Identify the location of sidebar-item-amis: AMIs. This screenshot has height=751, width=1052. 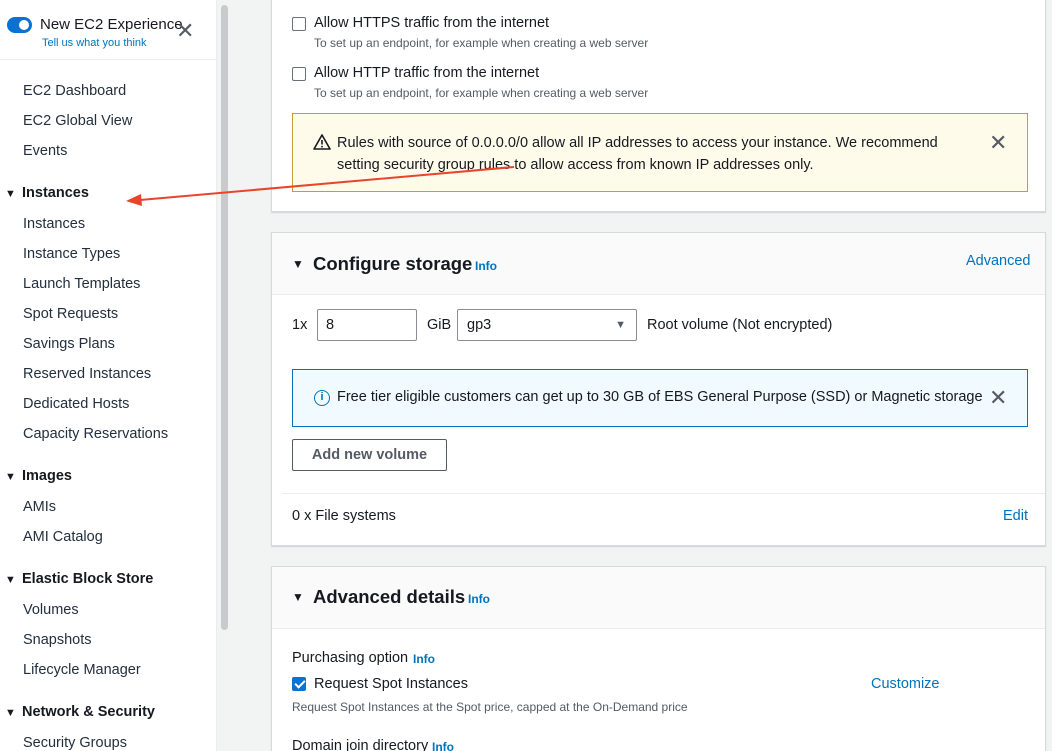
(39, 507).